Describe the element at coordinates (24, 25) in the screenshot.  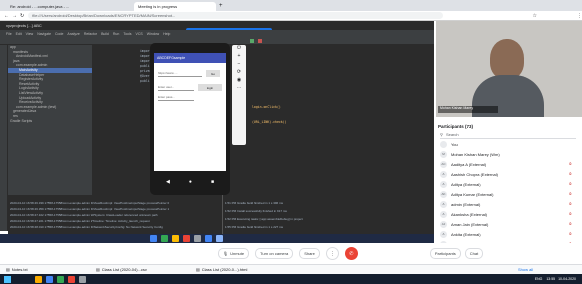
I see `ide-window-title: xyzprojects [...] ABC` at that location.